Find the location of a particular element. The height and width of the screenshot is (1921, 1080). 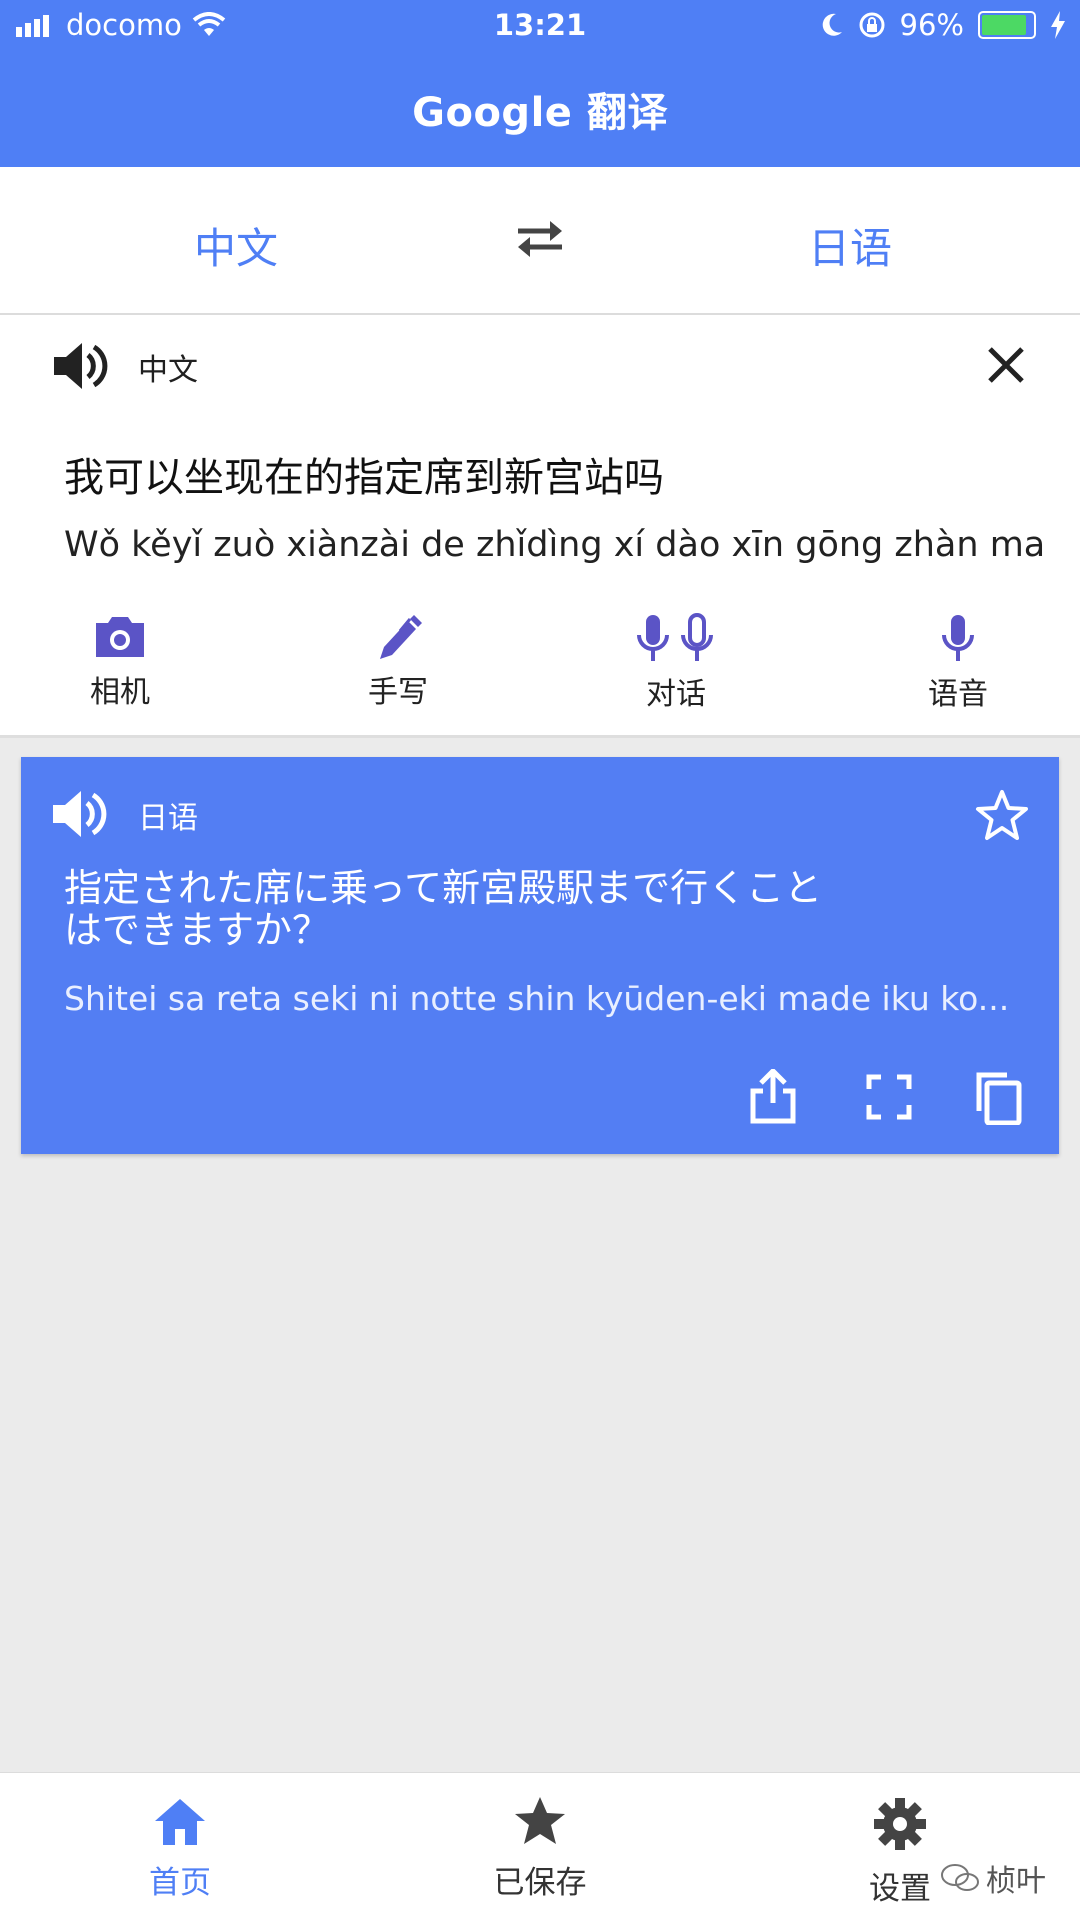

nav-saved: 已保存 is located at coordinates (540, 1848).